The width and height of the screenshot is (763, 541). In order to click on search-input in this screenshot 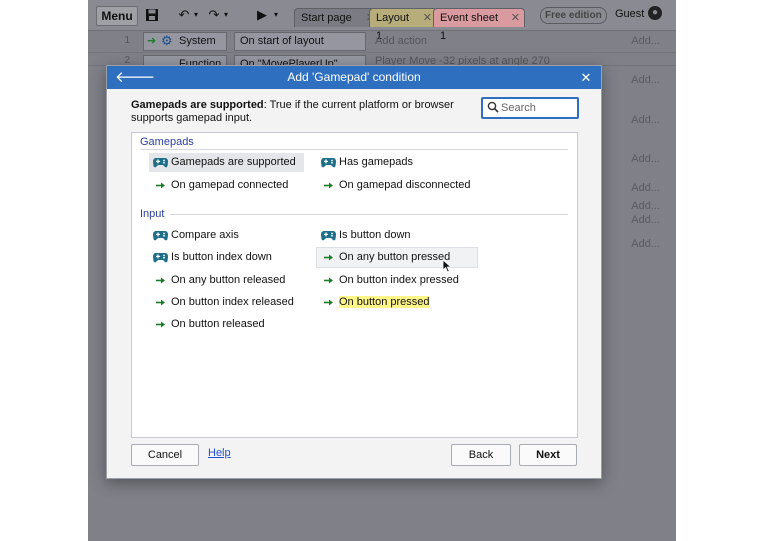, I will do `click(537, 107)`.